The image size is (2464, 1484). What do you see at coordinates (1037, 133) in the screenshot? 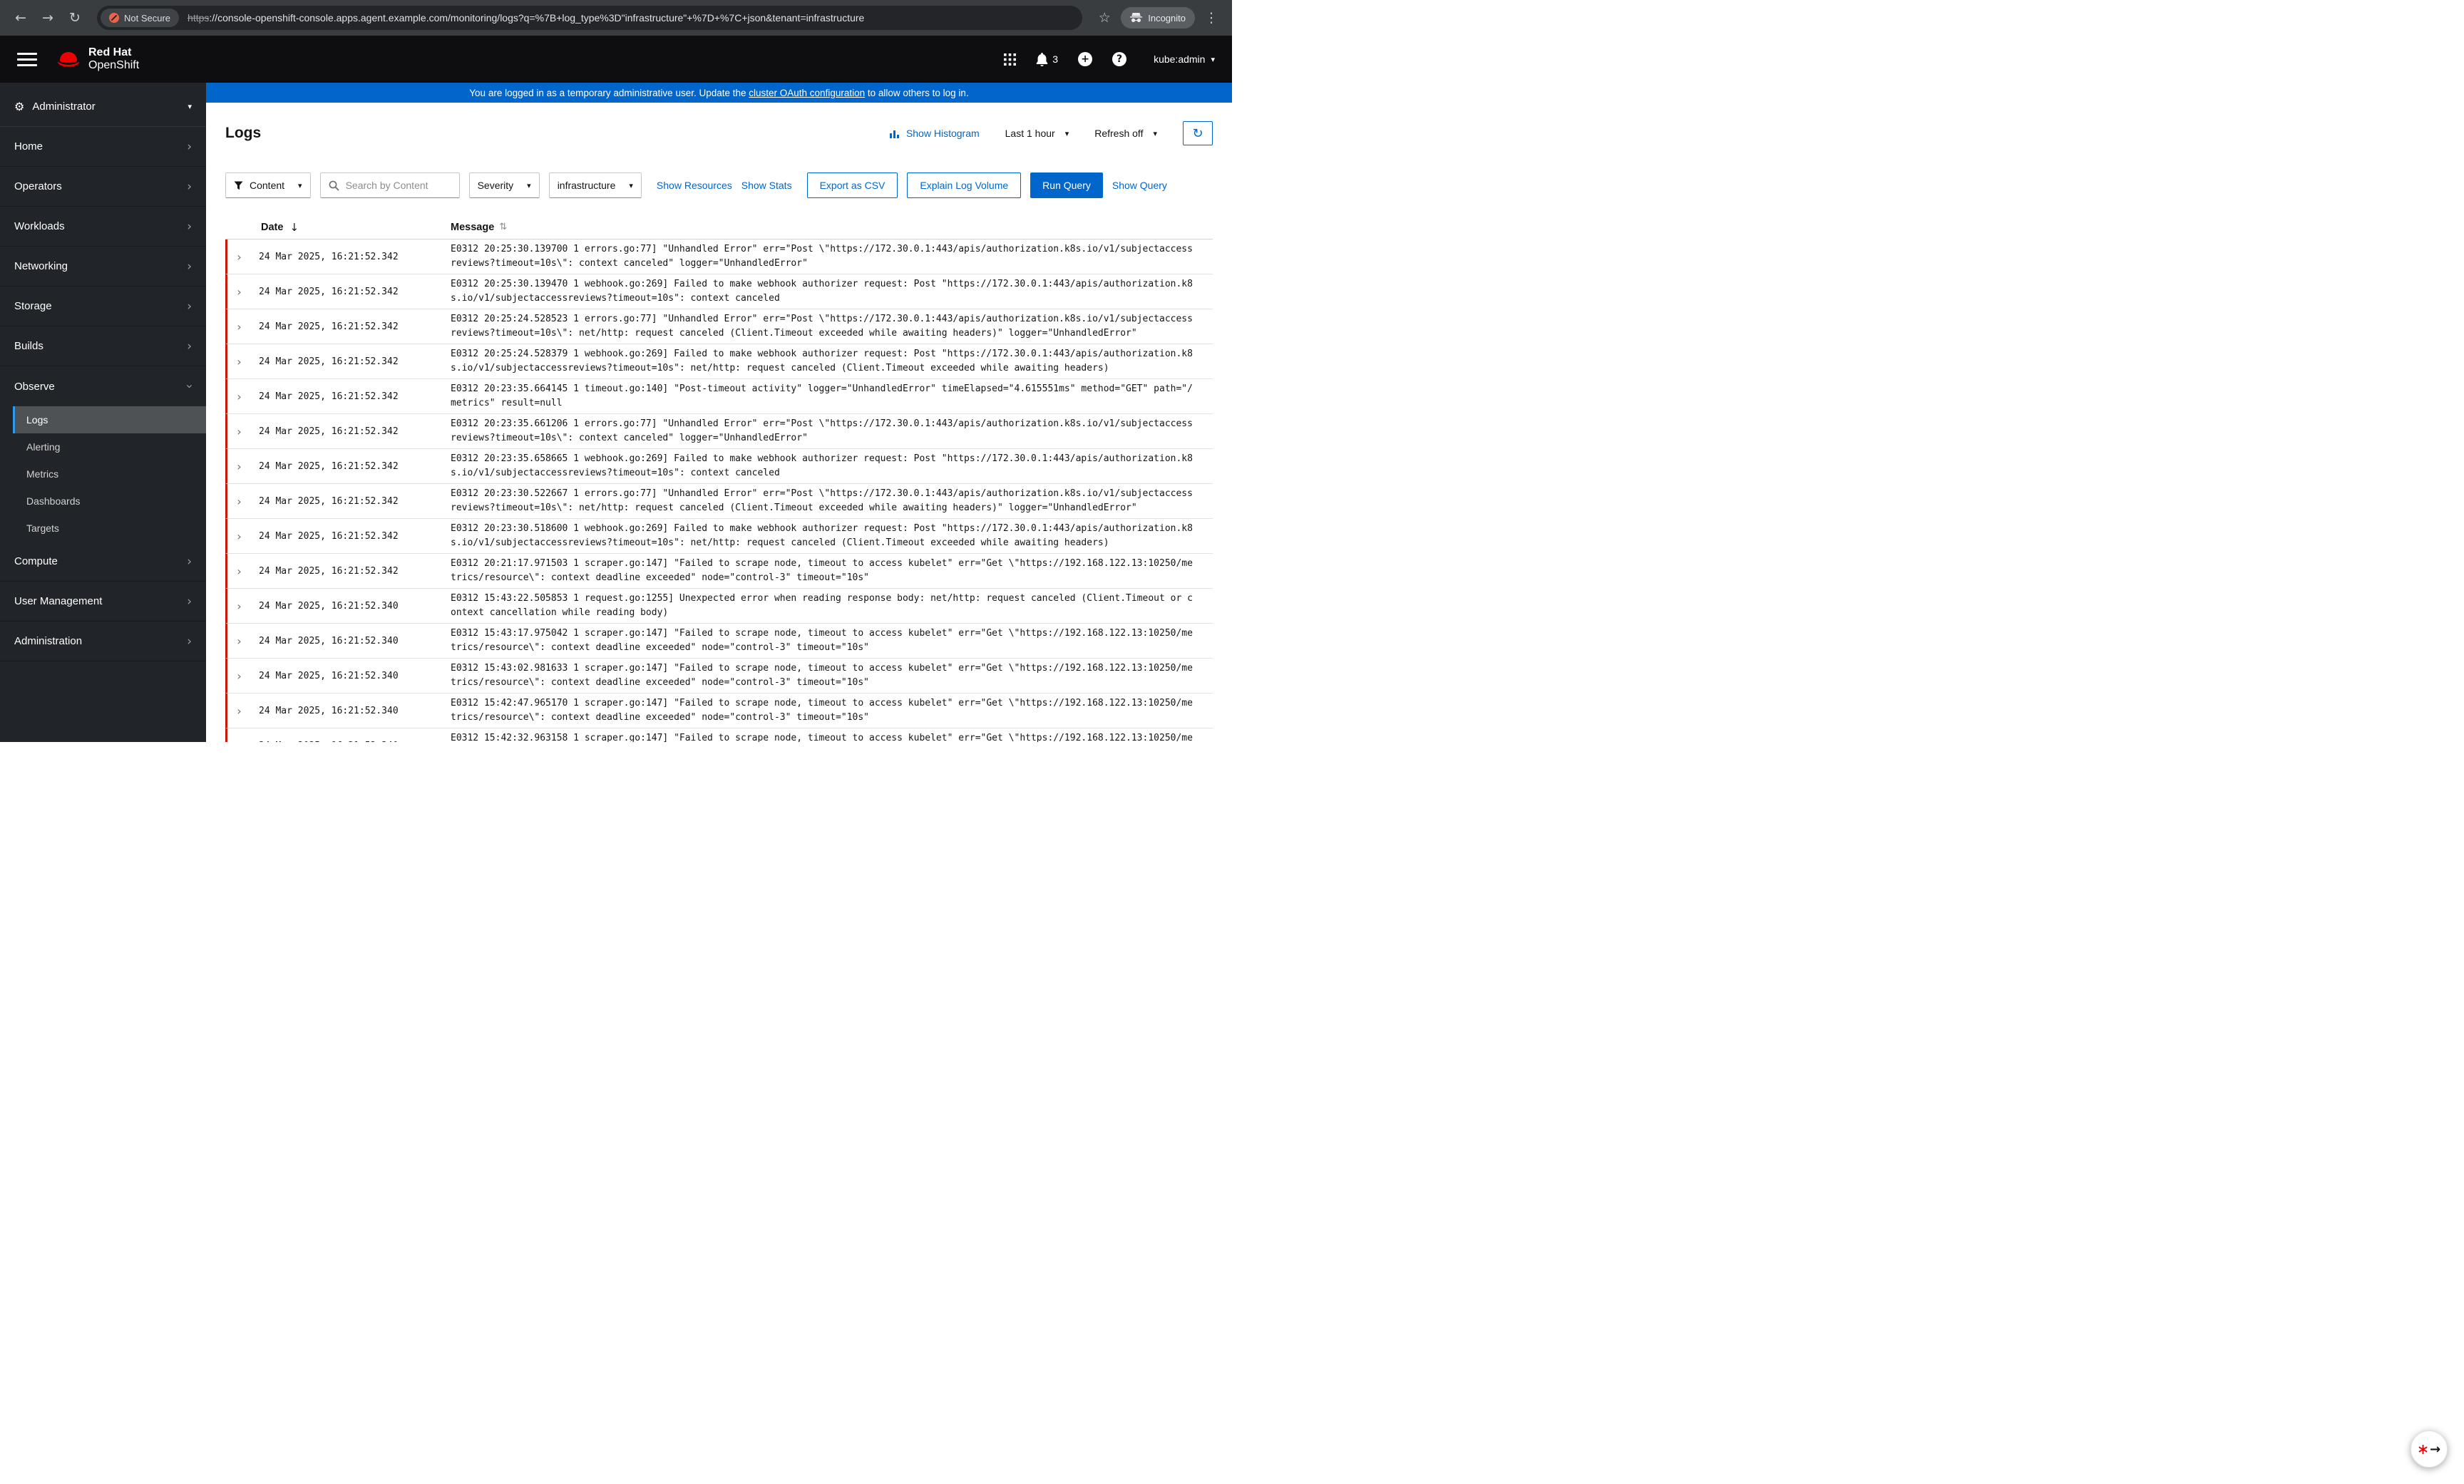
I see `time-range-select: Last 1 hour ▾` at bounding box center [1037, 133].